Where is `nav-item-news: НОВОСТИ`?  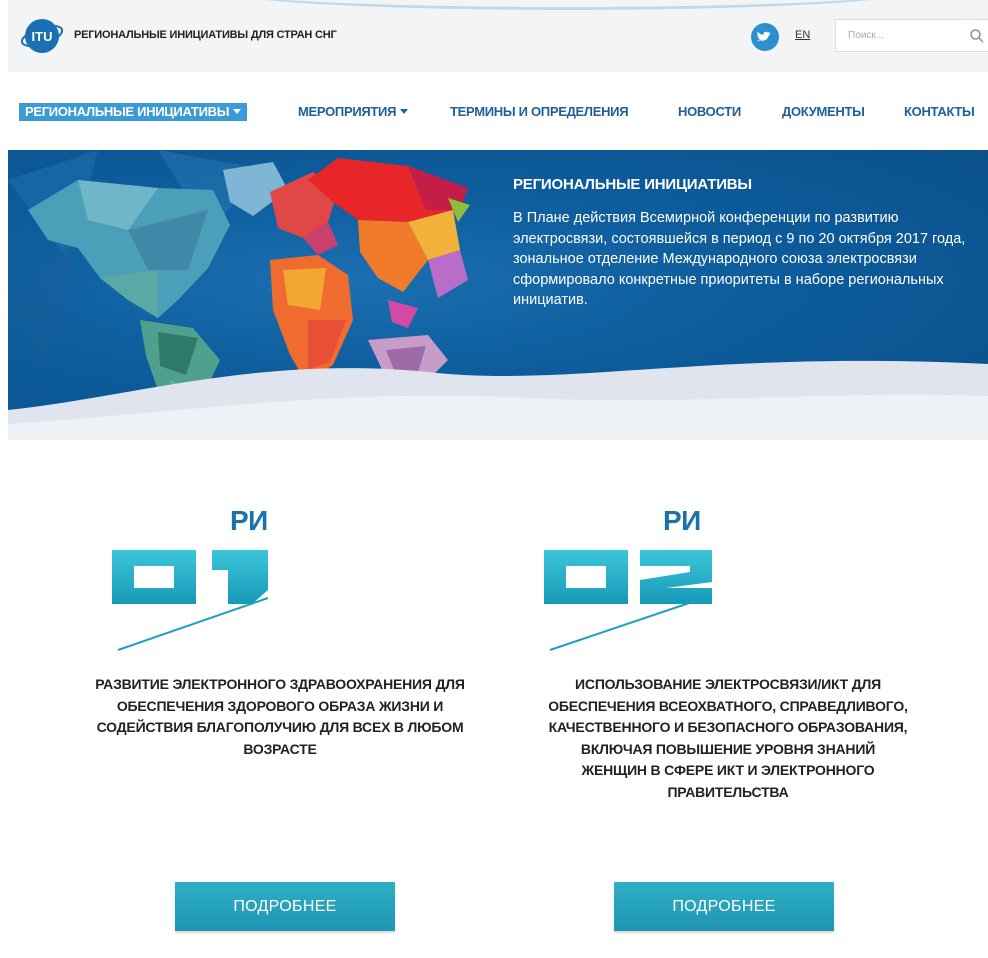
nav-item-news: НОВОСТИ is located at coordinates (709, 112).